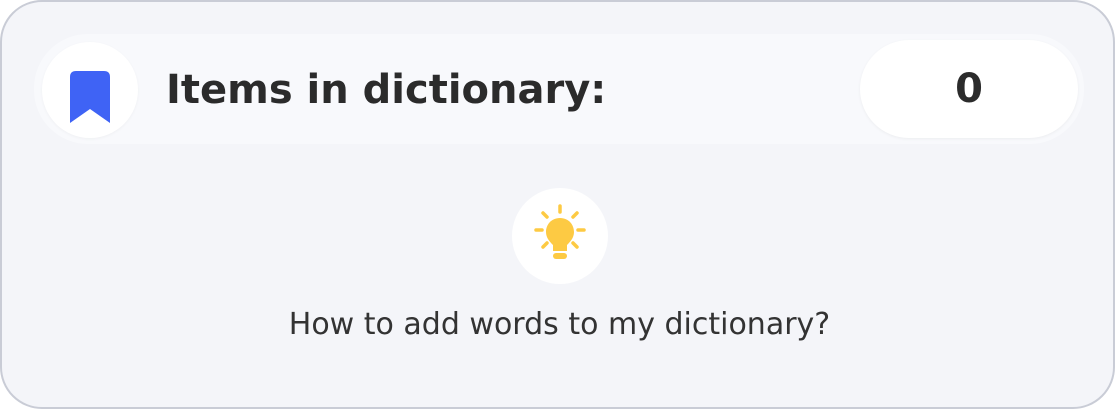 The height and width of the screenshot is (411, 1117). What do you see at coordinates (90, 97) in the screenshot?
I see `bookmark-icon` at bounding box center [90, 97].